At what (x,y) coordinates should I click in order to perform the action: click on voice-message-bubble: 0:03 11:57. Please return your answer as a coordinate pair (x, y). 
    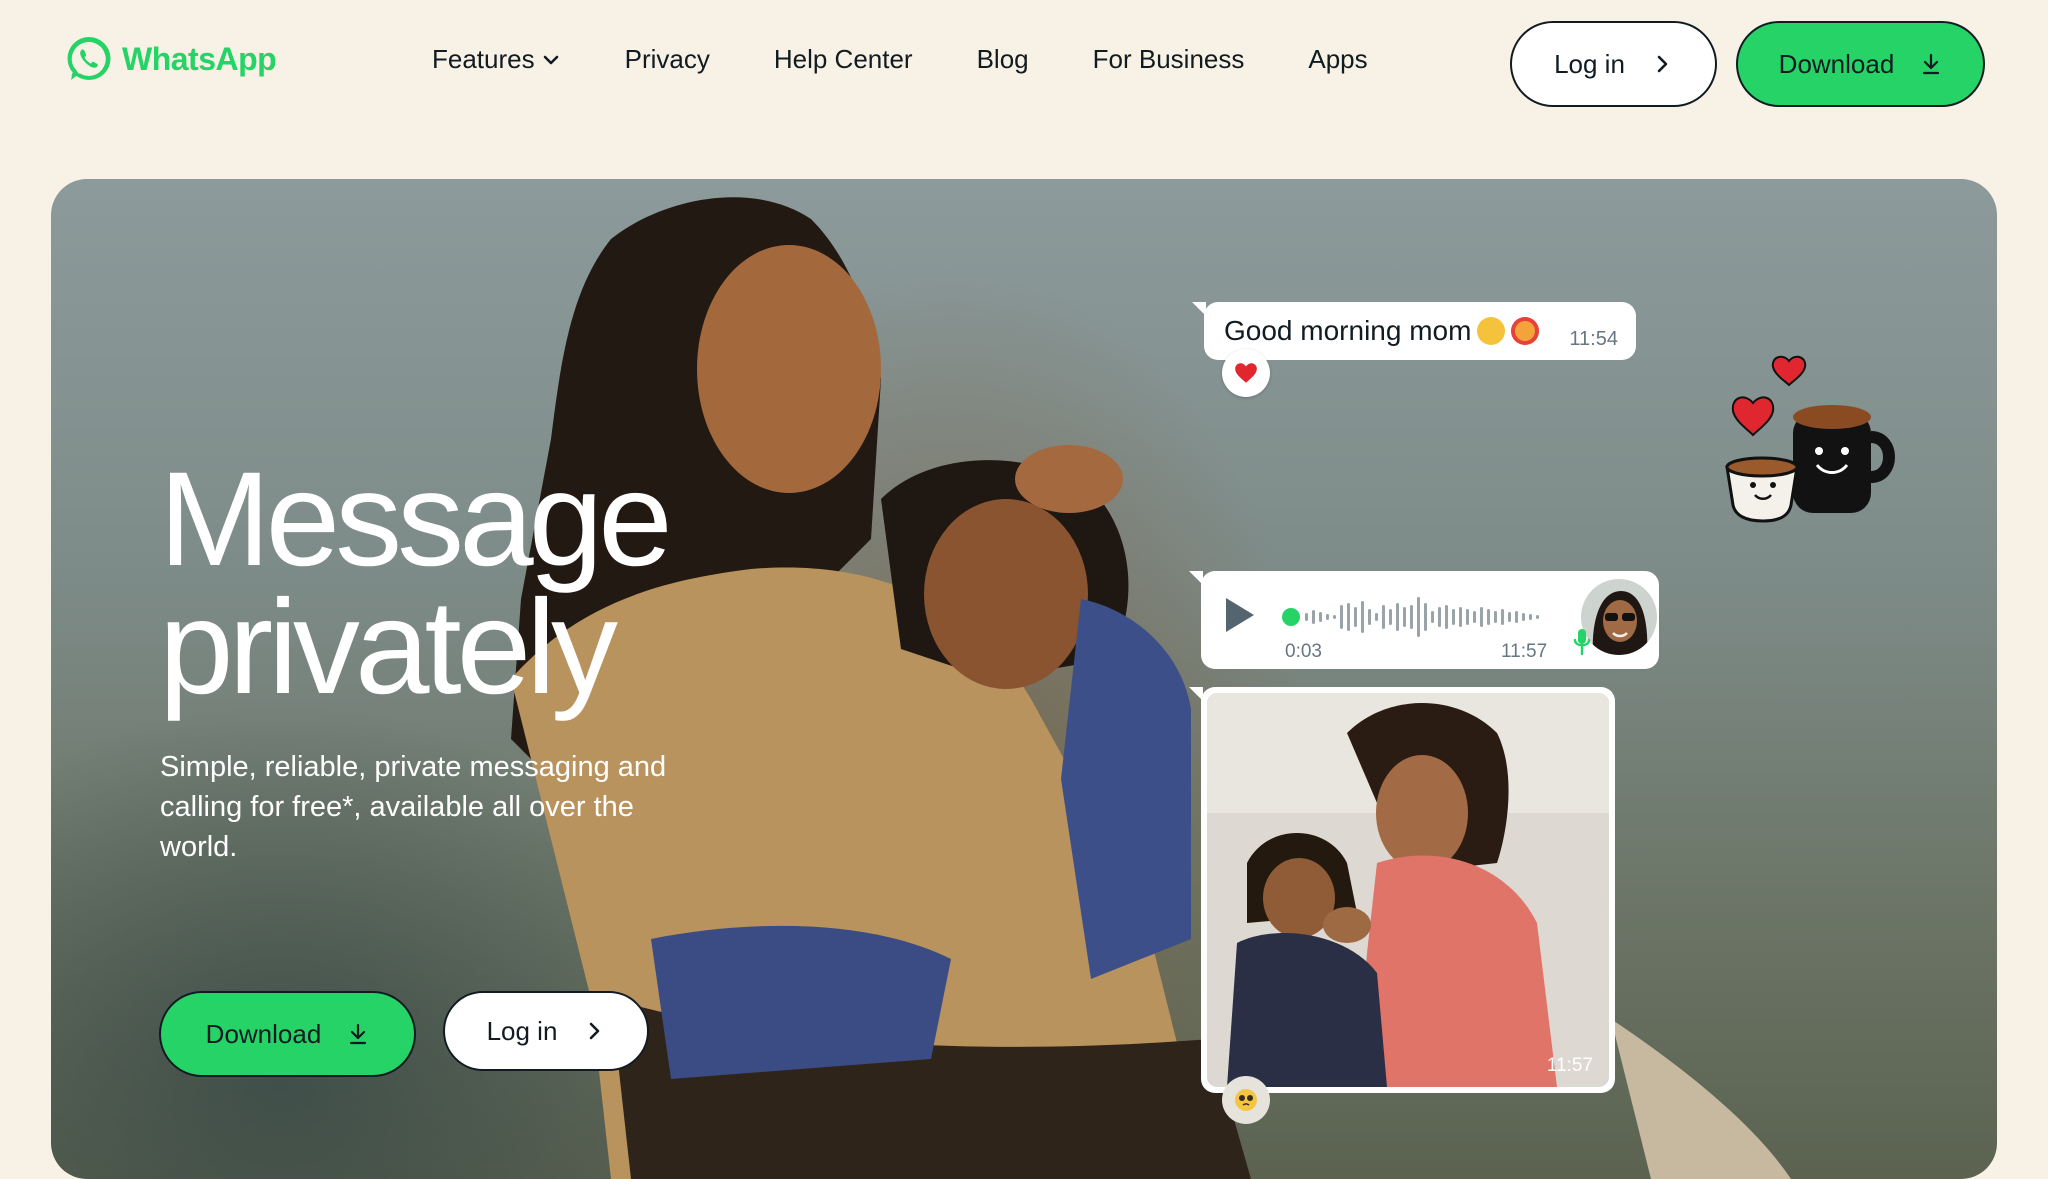
    Looking at the image, I should click on (1424, 620).